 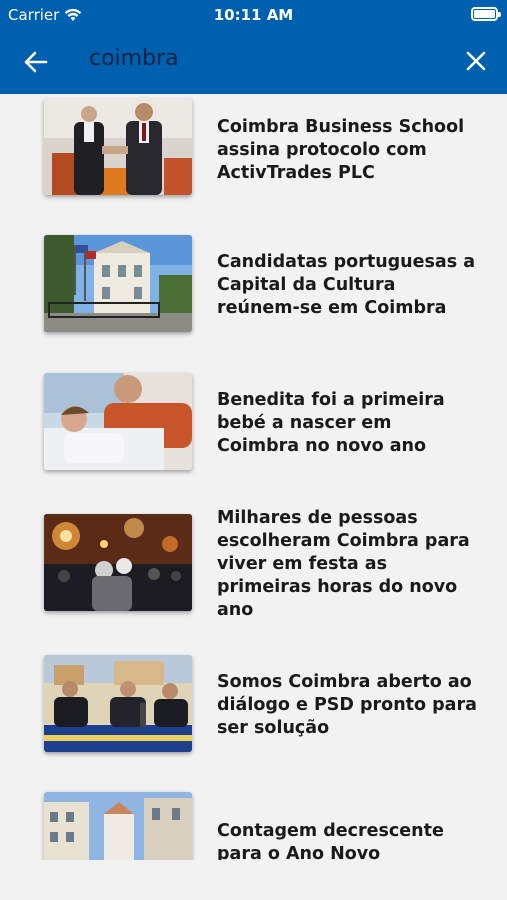 I want to click on search-query: coimbra, so click(x=134, y=58).